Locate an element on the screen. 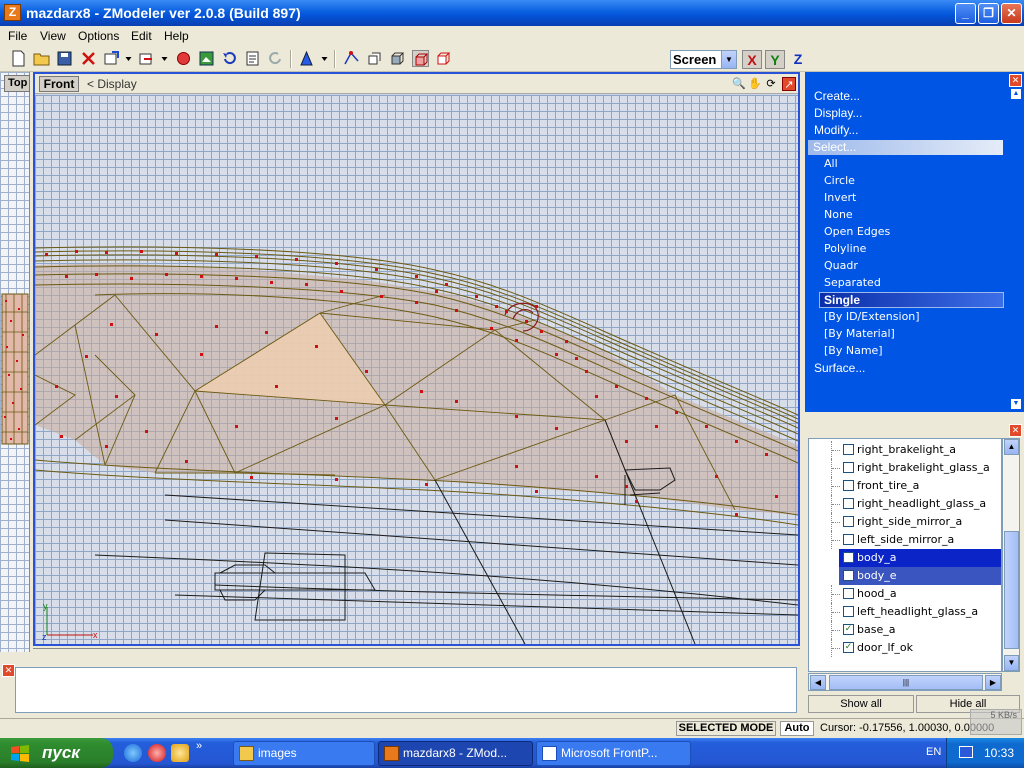  list-item: ✓ door_lf_ok is located at coordinates (905, 648).